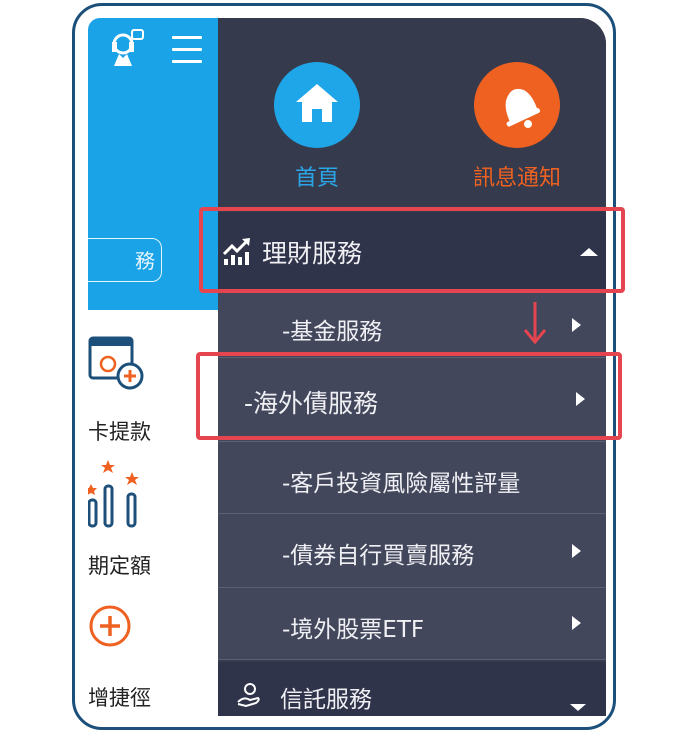  I want to click on customer-service-icon, so click(127, 48).